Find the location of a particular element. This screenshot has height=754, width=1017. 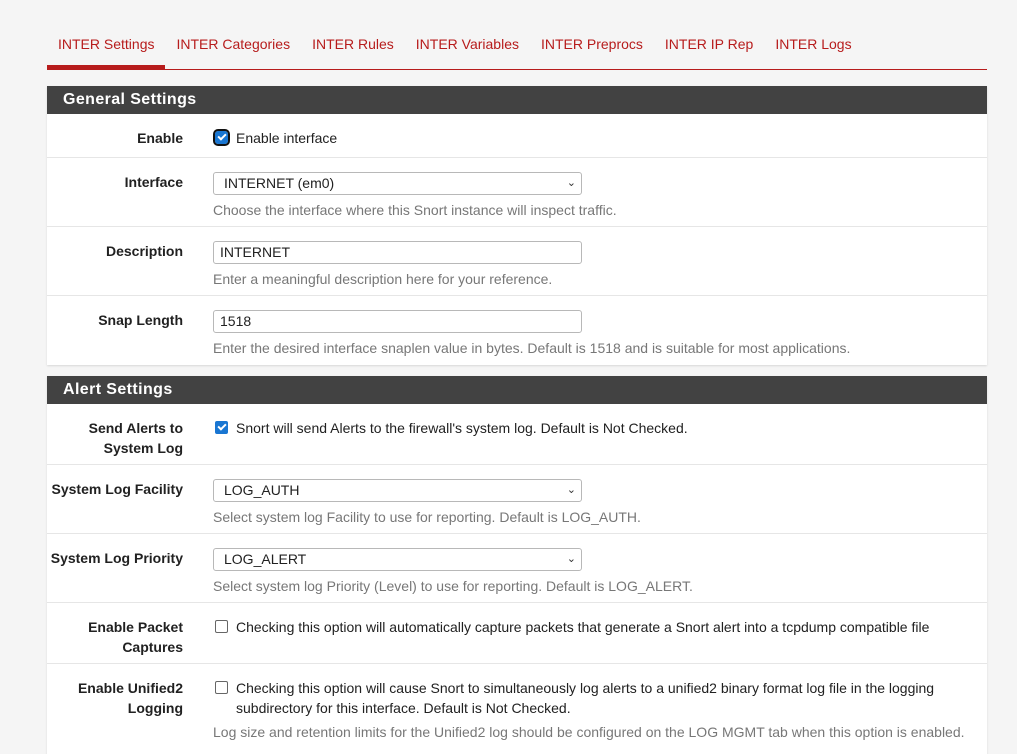

unified2-checkbox is located at coordinates (221, 687).